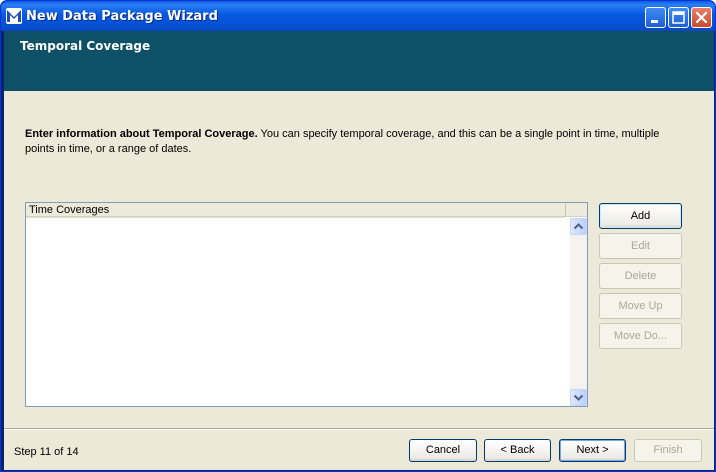 This screenshot has height=472, width=716. Describe the element at coordinates (640, 216) in the screenshot. I see `add-button: Add` at that location.